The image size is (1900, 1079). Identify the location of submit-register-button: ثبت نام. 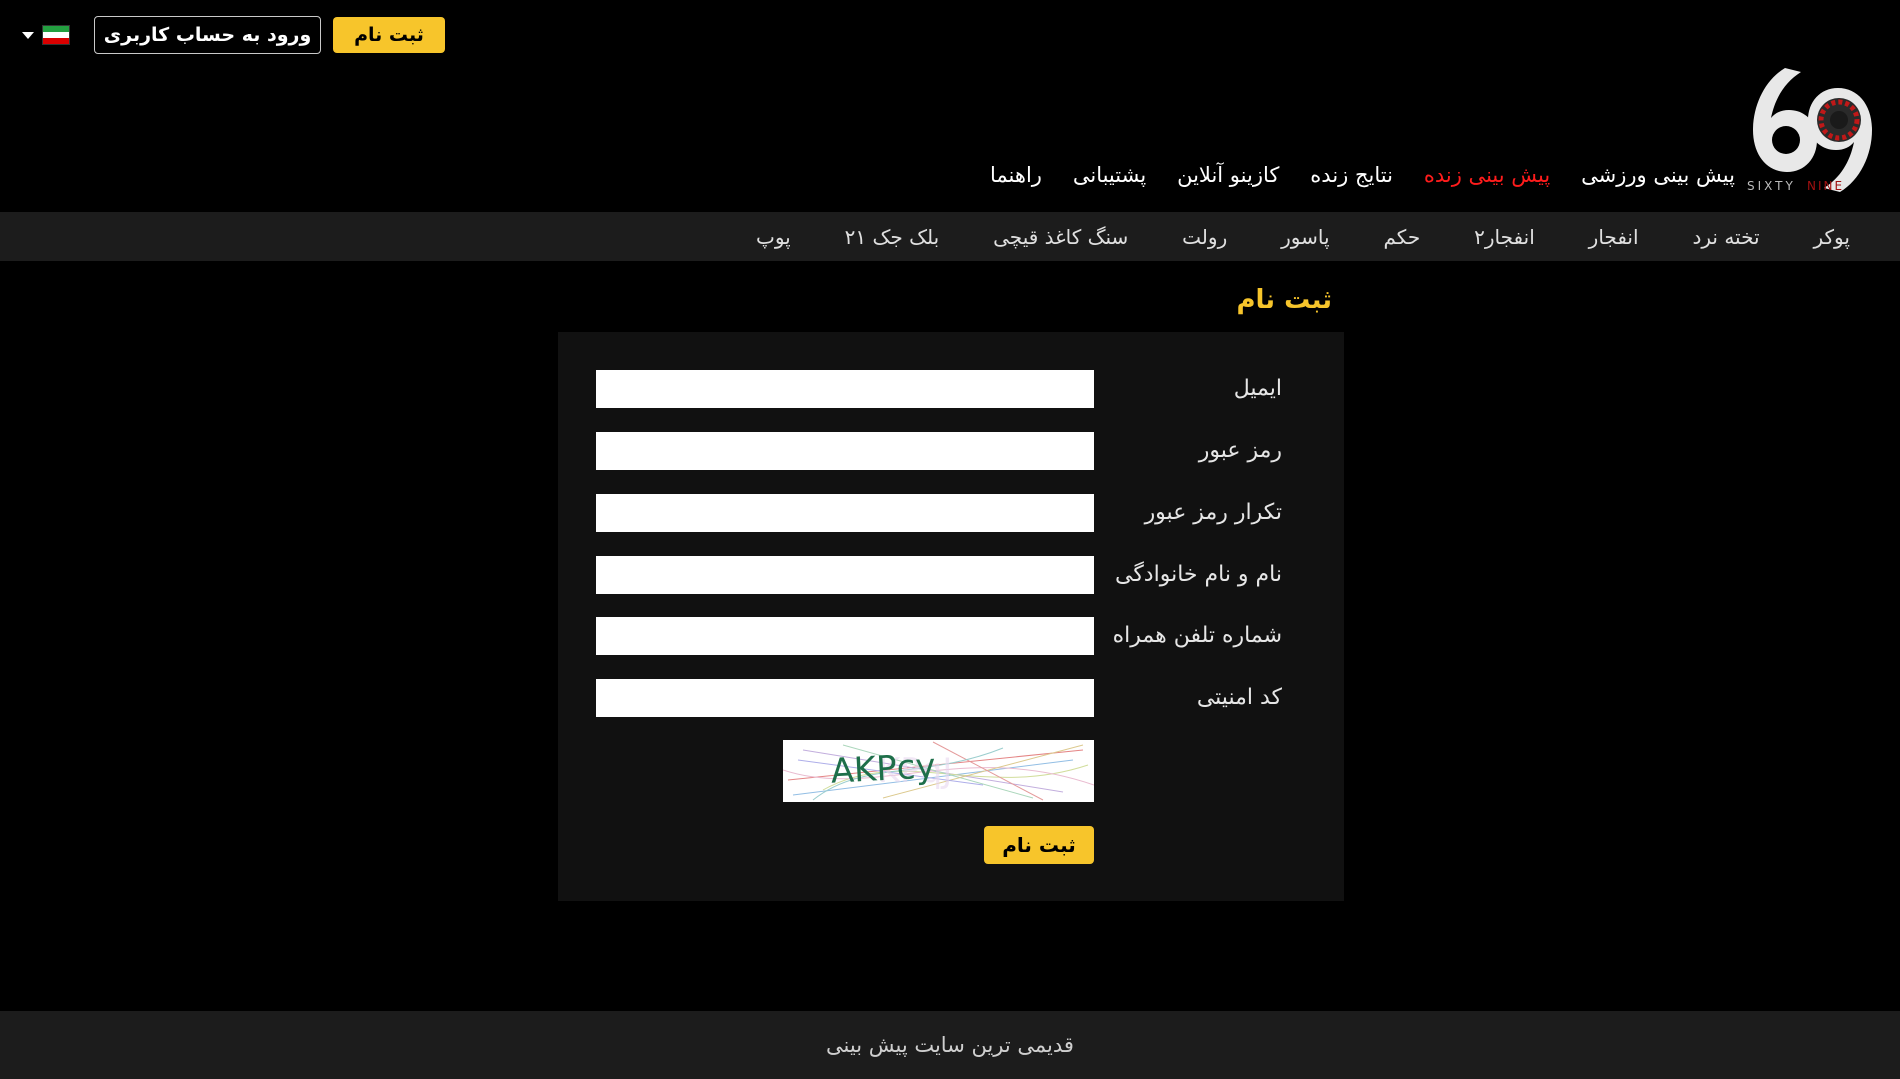
(1039, 845).